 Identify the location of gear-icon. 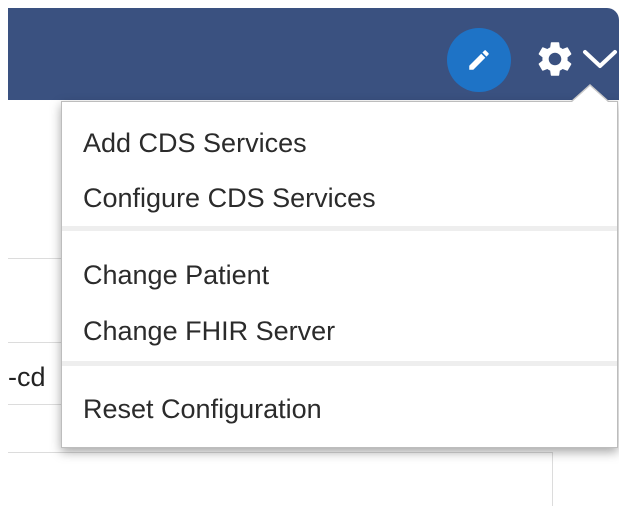
(555, 59).